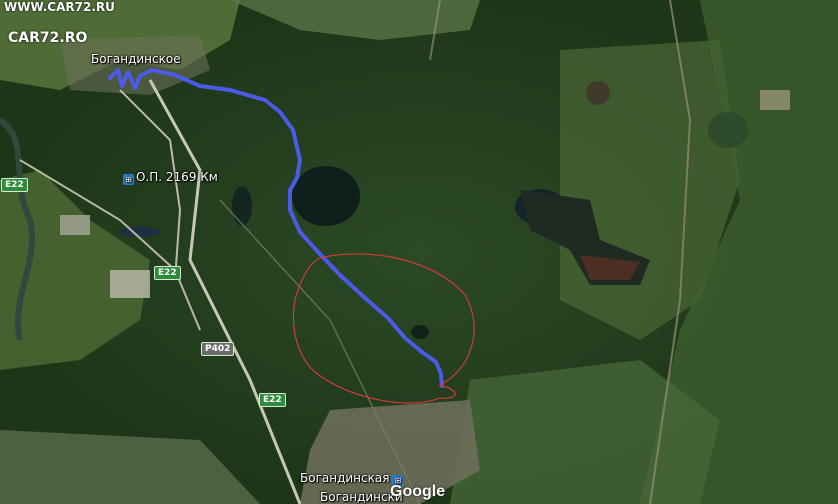 This screenshot has width=838, height=504. I want to click on road-shield-p402: P402, so click(218, 349).